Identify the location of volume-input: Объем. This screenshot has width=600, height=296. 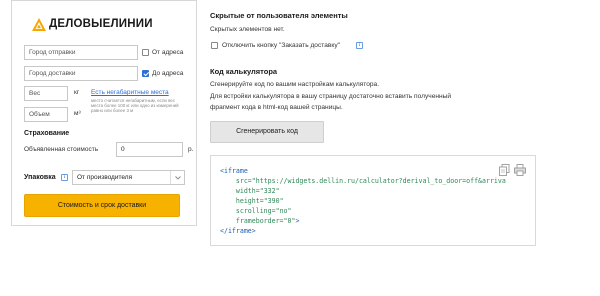
(46, 114).